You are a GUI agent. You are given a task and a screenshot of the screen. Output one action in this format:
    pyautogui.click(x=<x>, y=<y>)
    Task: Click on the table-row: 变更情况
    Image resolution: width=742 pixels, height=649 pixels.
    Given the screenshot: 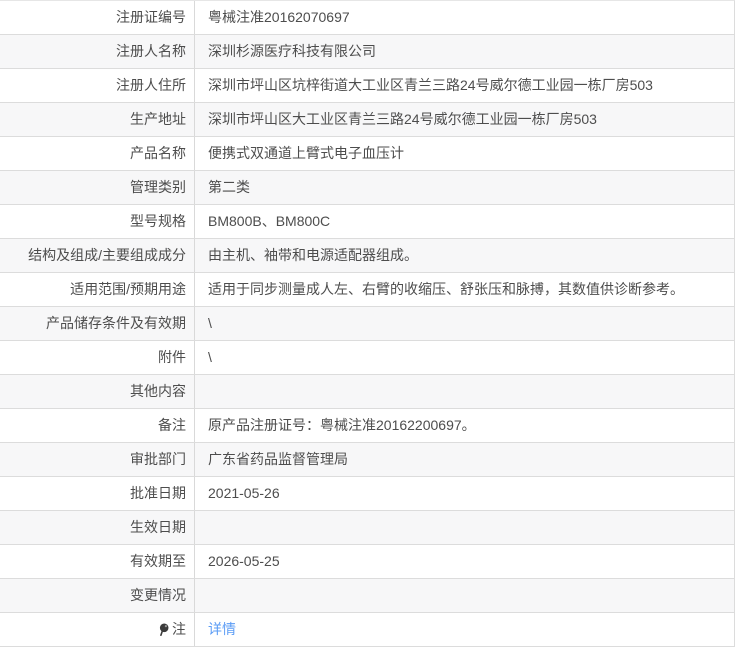 What is the action you would take?
    pyautogui.click(x=367, y=596)
    